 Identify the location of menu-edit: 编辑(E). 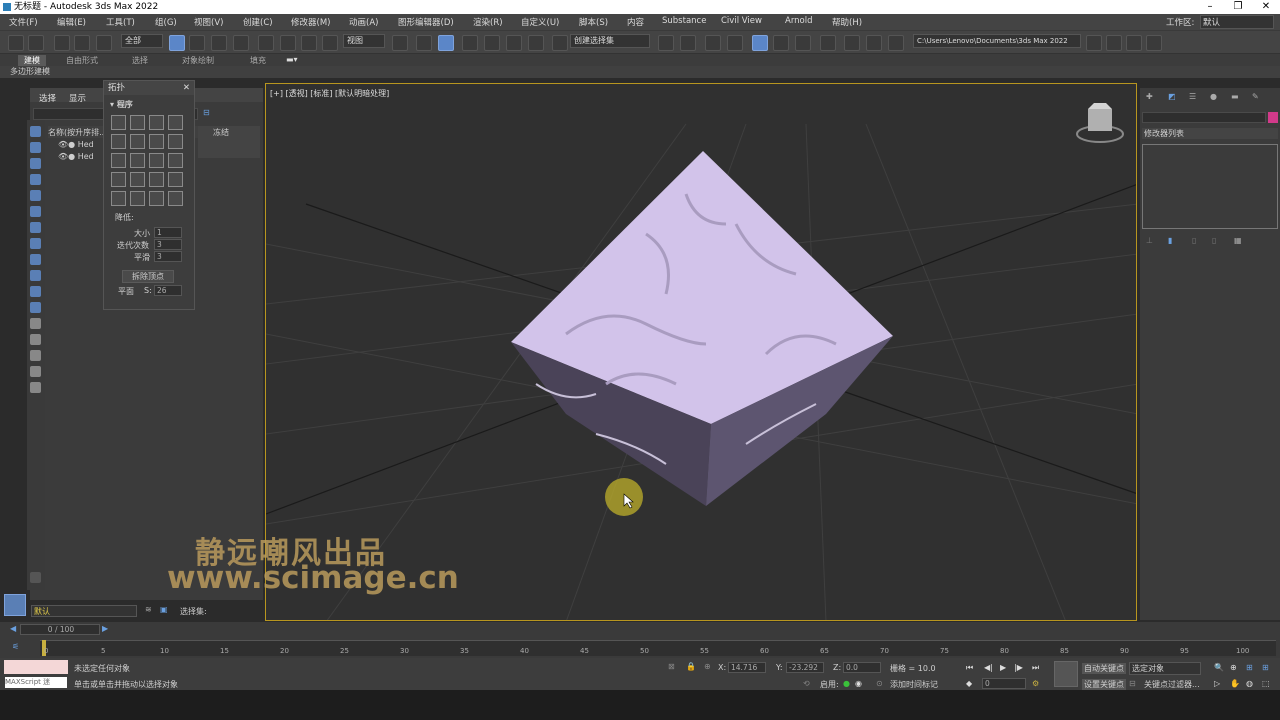
(71, 22).